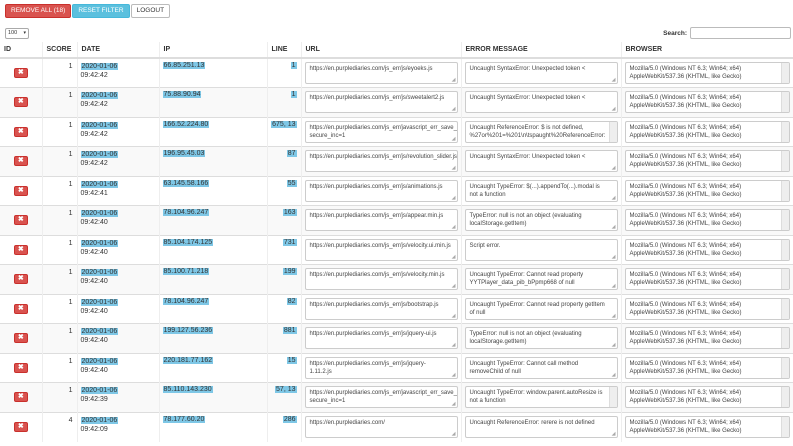 This screenshot has width=793, height=446. I want to click on logout-button: LOGOUT, so click(150, 11).